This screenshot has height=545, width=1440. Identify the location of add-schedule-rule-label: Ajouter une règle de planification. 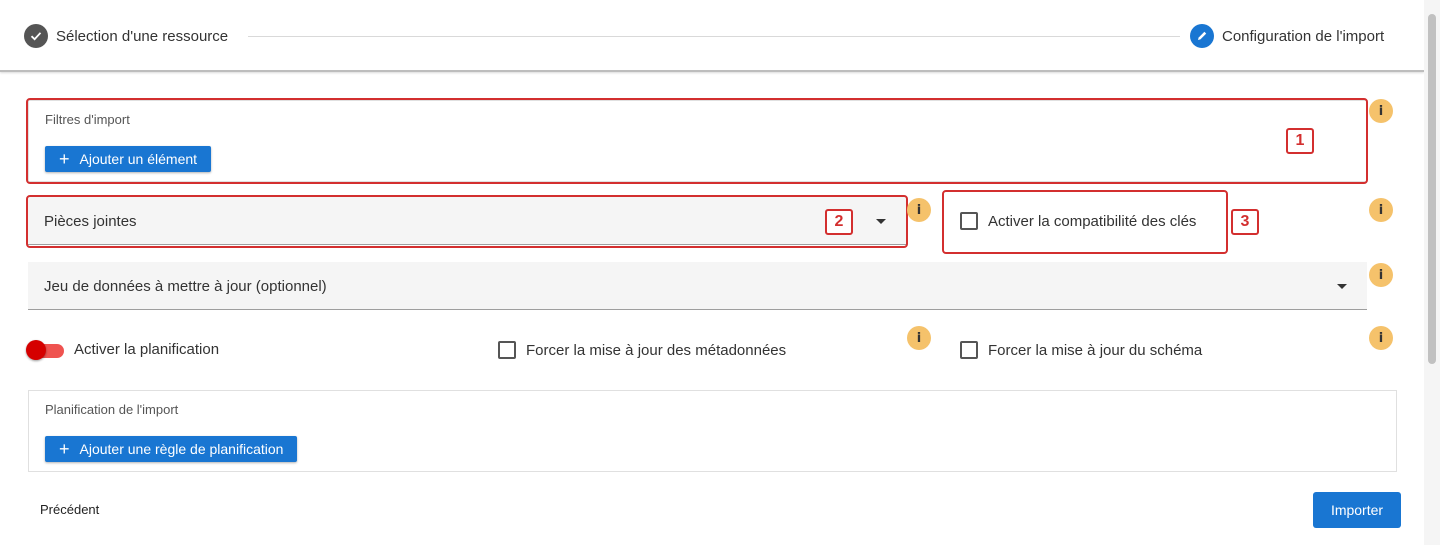
(181, 449).